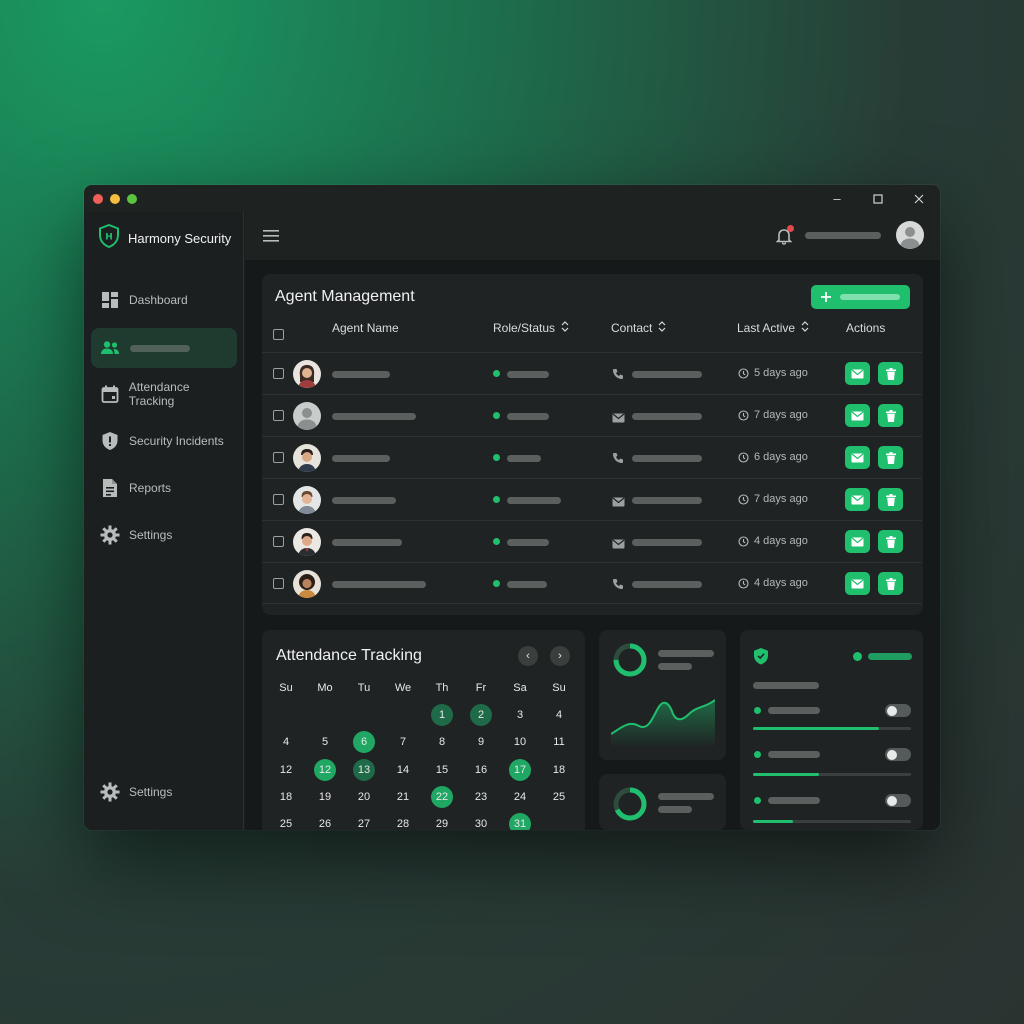 The image size is (1024, 1024). Describe the element at coordinates (773, 328) in the screenshot. I see `column-header-last-active: Last Active` at that location.